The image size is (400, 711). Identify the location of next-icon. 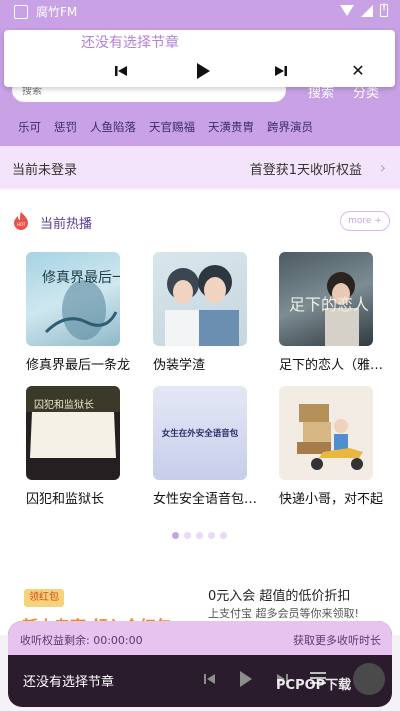
(281, 71).